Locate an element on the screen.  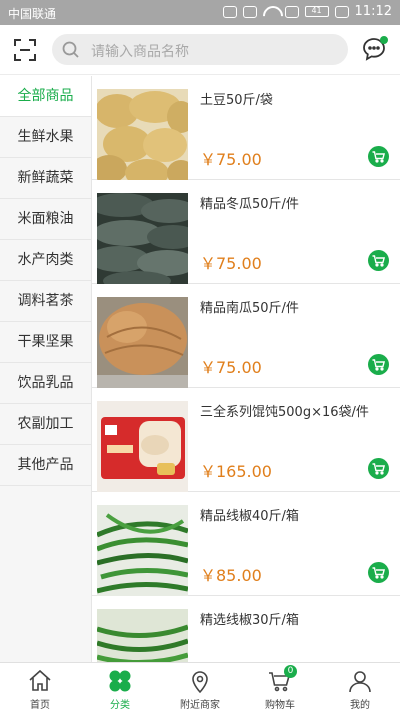
category-vegetables: 新鲜蔬菜 is located at coordinates (45, 178).